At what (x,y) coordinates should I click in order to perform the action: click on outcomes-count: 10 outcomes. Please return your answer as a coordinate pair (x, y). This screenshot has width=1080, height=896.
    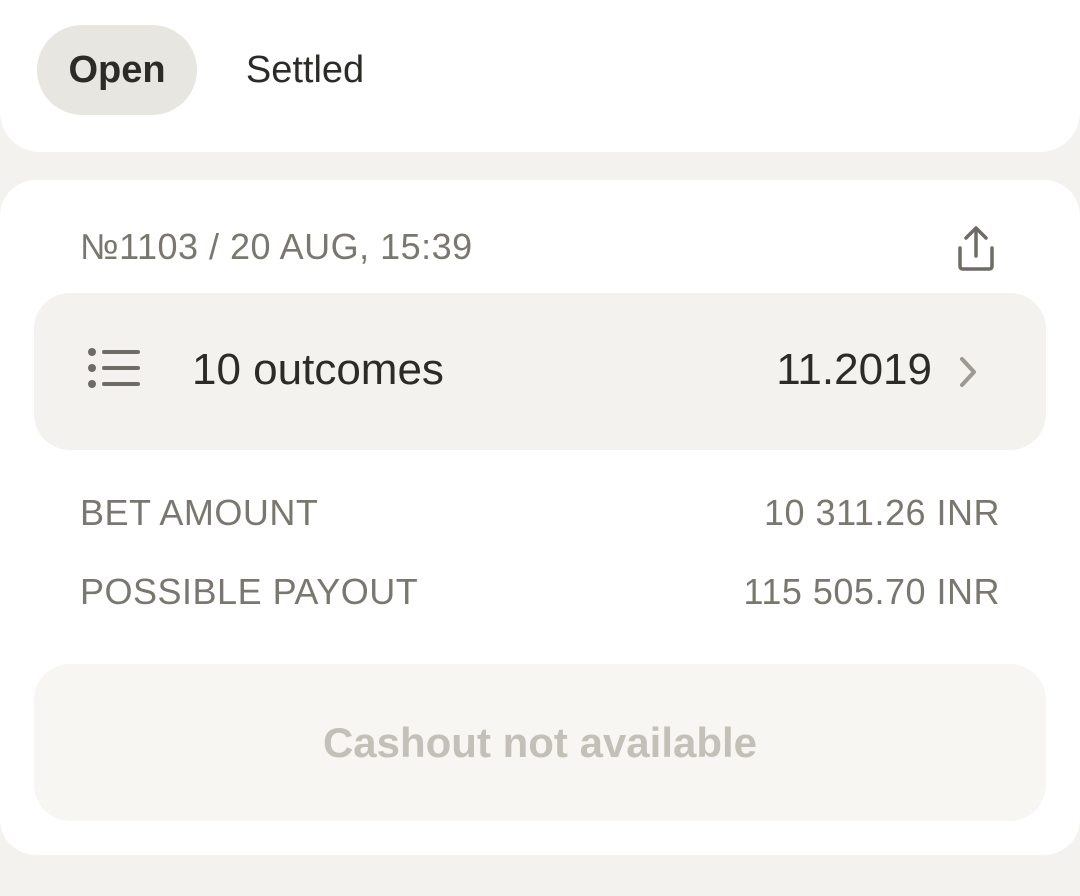
    Looking at the image, I should click on (318, 369).